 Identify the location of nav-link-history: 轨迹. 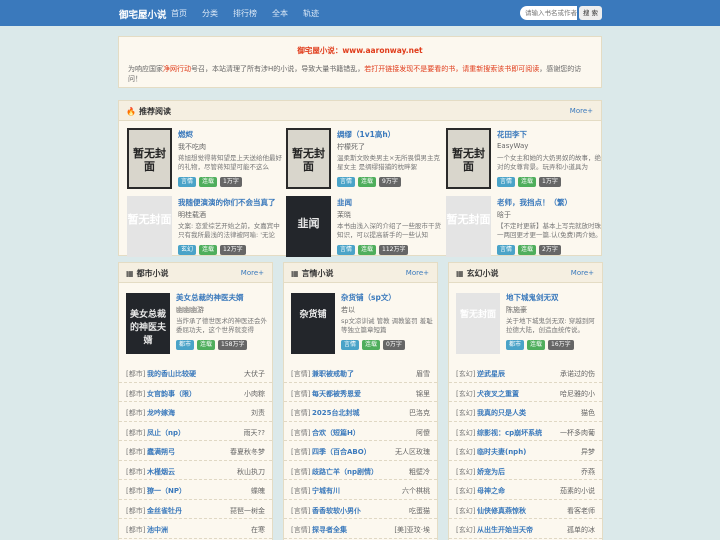
(311, 13).